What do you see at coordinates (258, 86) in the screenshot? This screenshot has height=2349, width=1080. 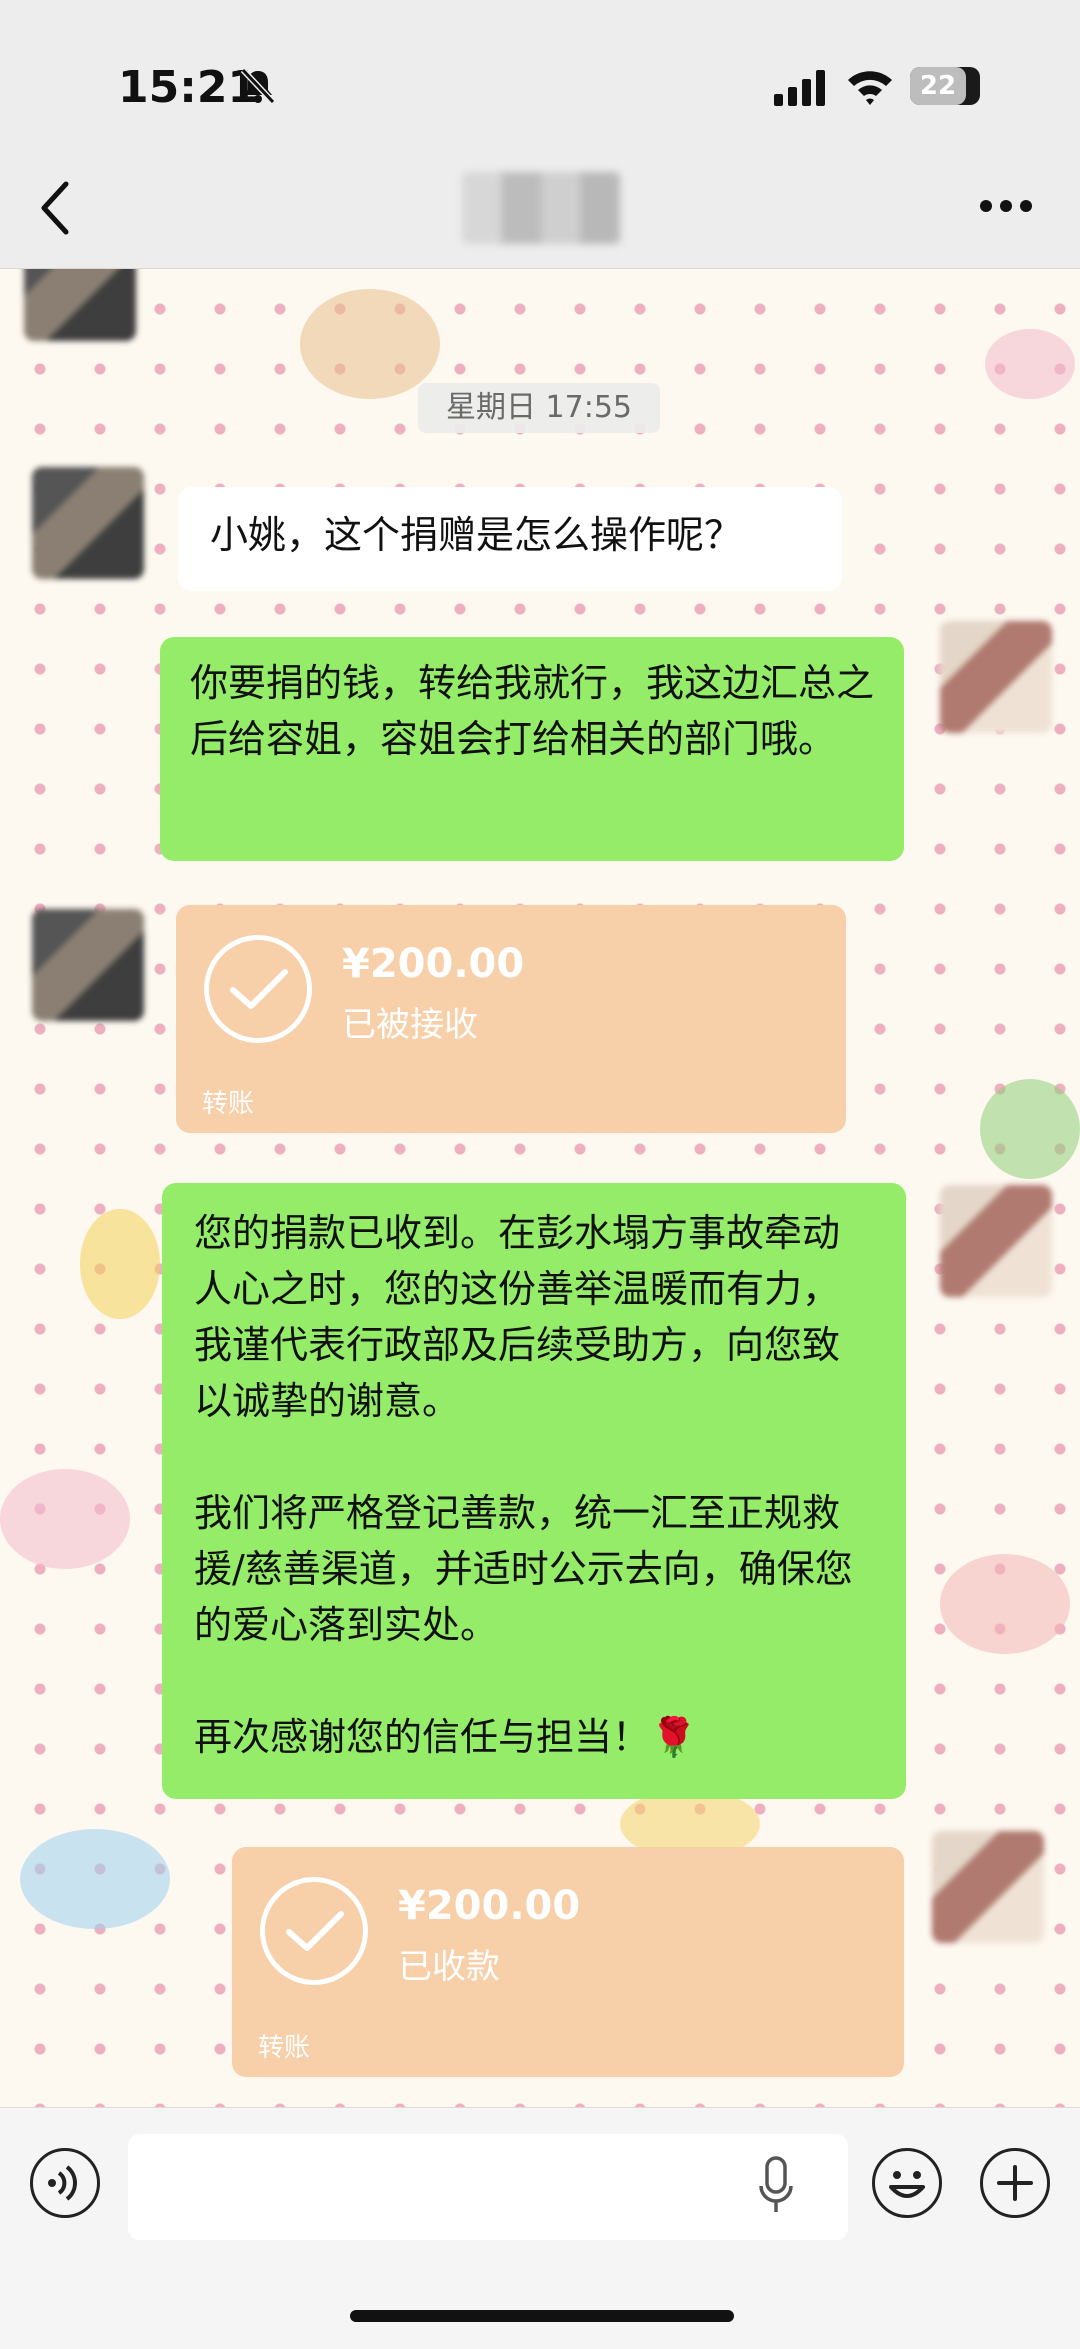 I see `bell-off-icon` at bounding box center [258, 86].